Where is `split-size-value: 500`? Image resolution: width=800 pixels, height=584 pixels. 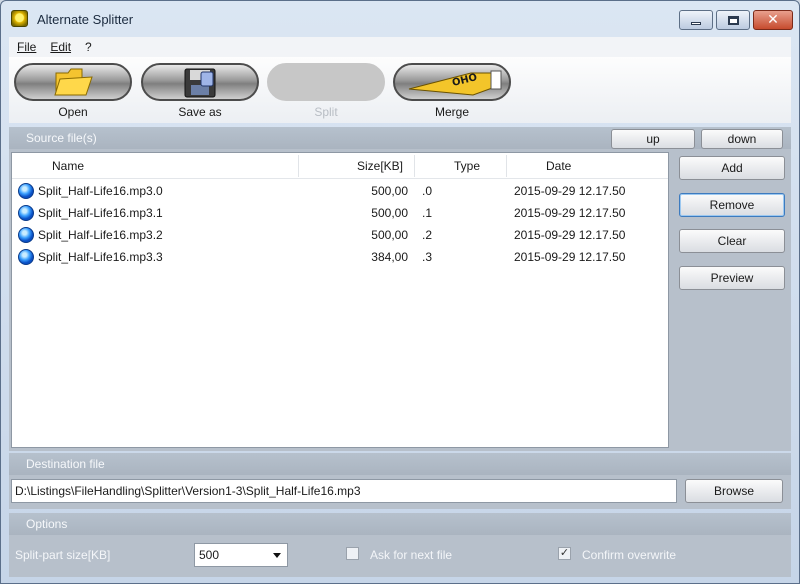
split-size-value: 500 is located at coordinates (209, 555).